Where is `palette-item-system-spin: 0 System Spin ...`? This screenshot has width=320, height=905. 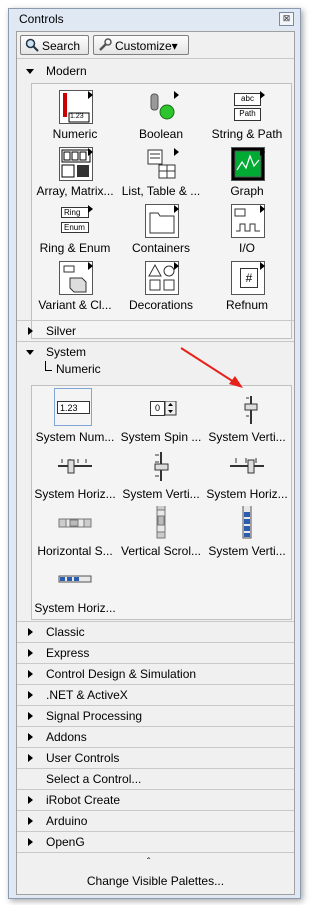
palette-item-system-spin: 0 System Spin ... is located at coordinates (161, 415).